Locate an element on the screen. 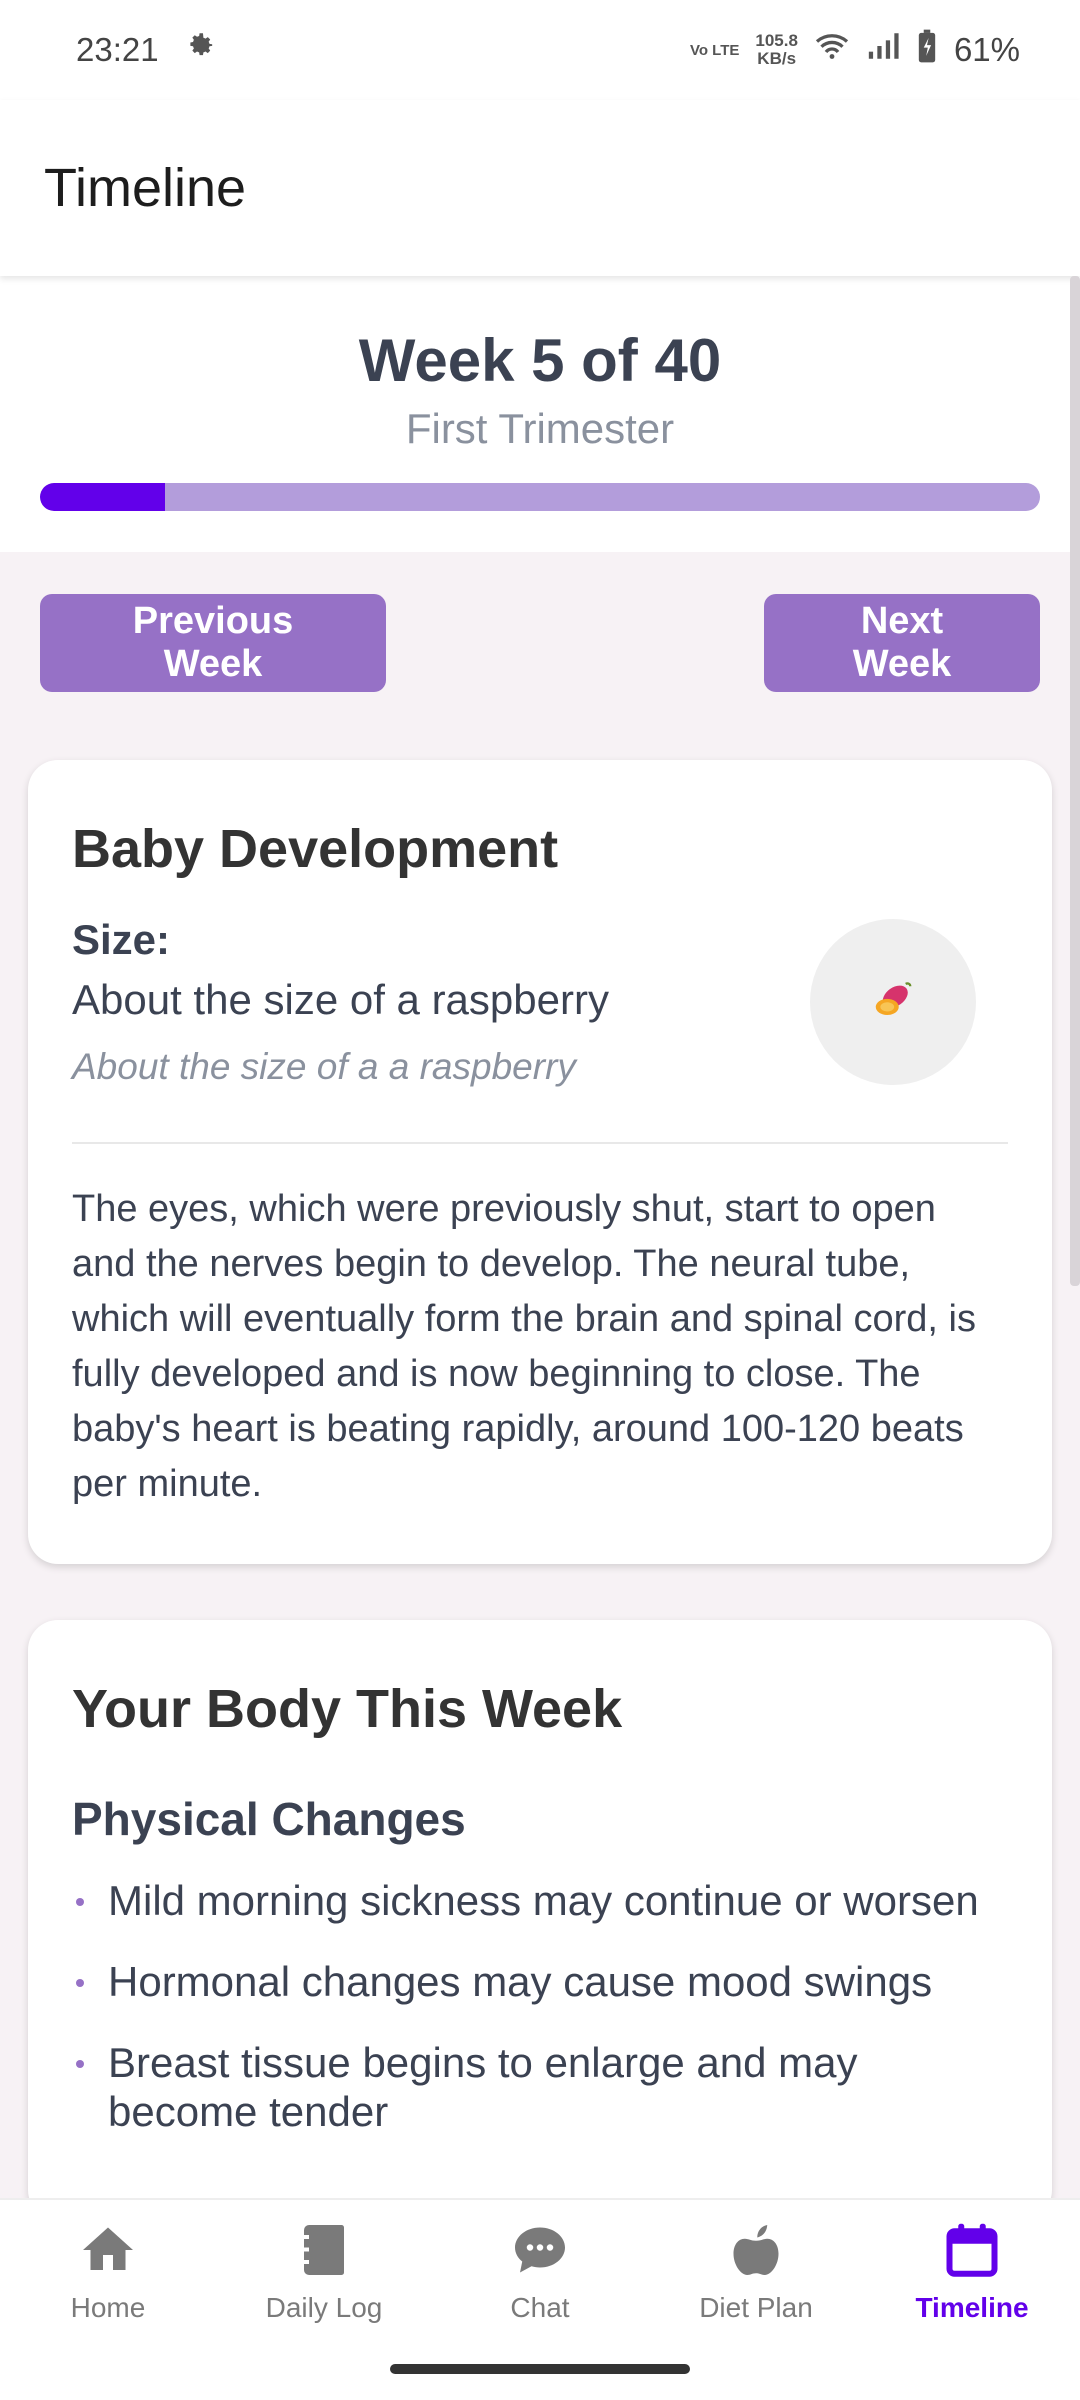  week-navigation: Previous Week Next Week is located at coordinates (540, 643).